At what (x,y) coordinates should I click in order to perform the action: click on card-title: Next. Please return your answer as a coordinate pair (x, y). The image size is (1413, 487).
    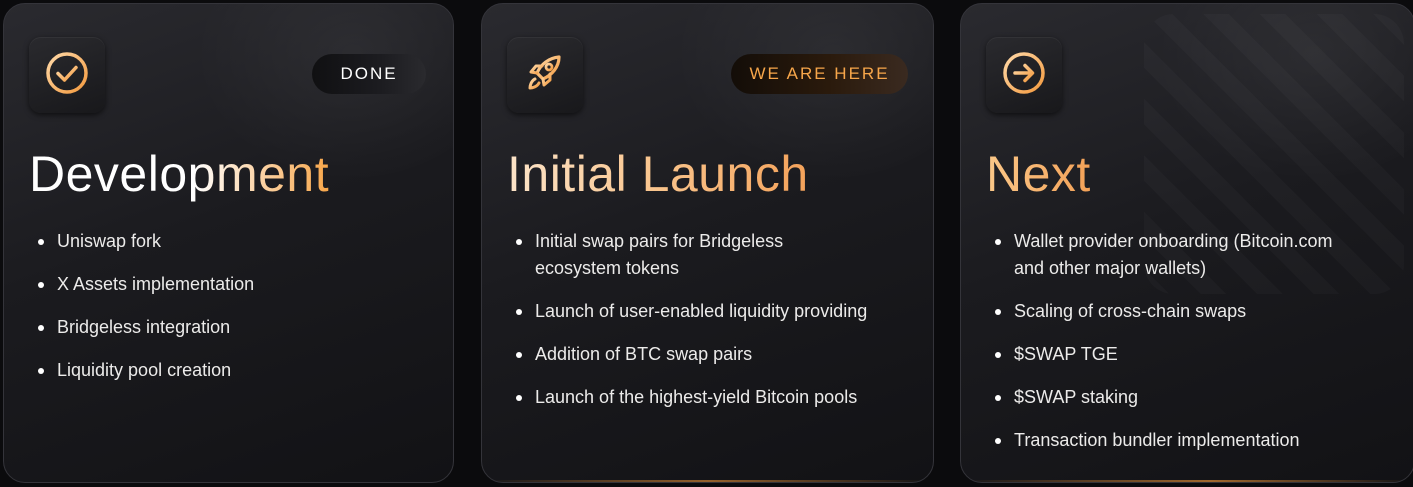
    Looking at the image, I should click on (1038, 174).